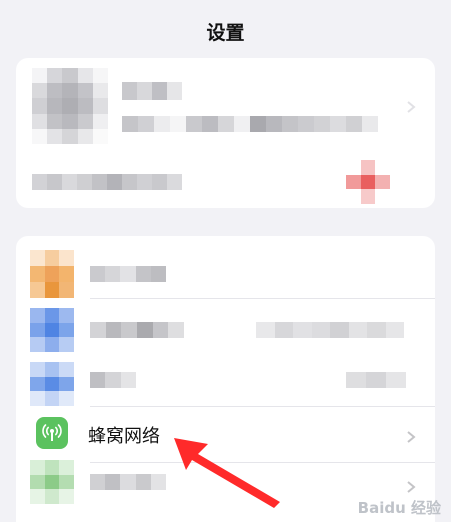 This screenshot has width=451, height=522. I want to click on antenna-icon, so click(52, 433).